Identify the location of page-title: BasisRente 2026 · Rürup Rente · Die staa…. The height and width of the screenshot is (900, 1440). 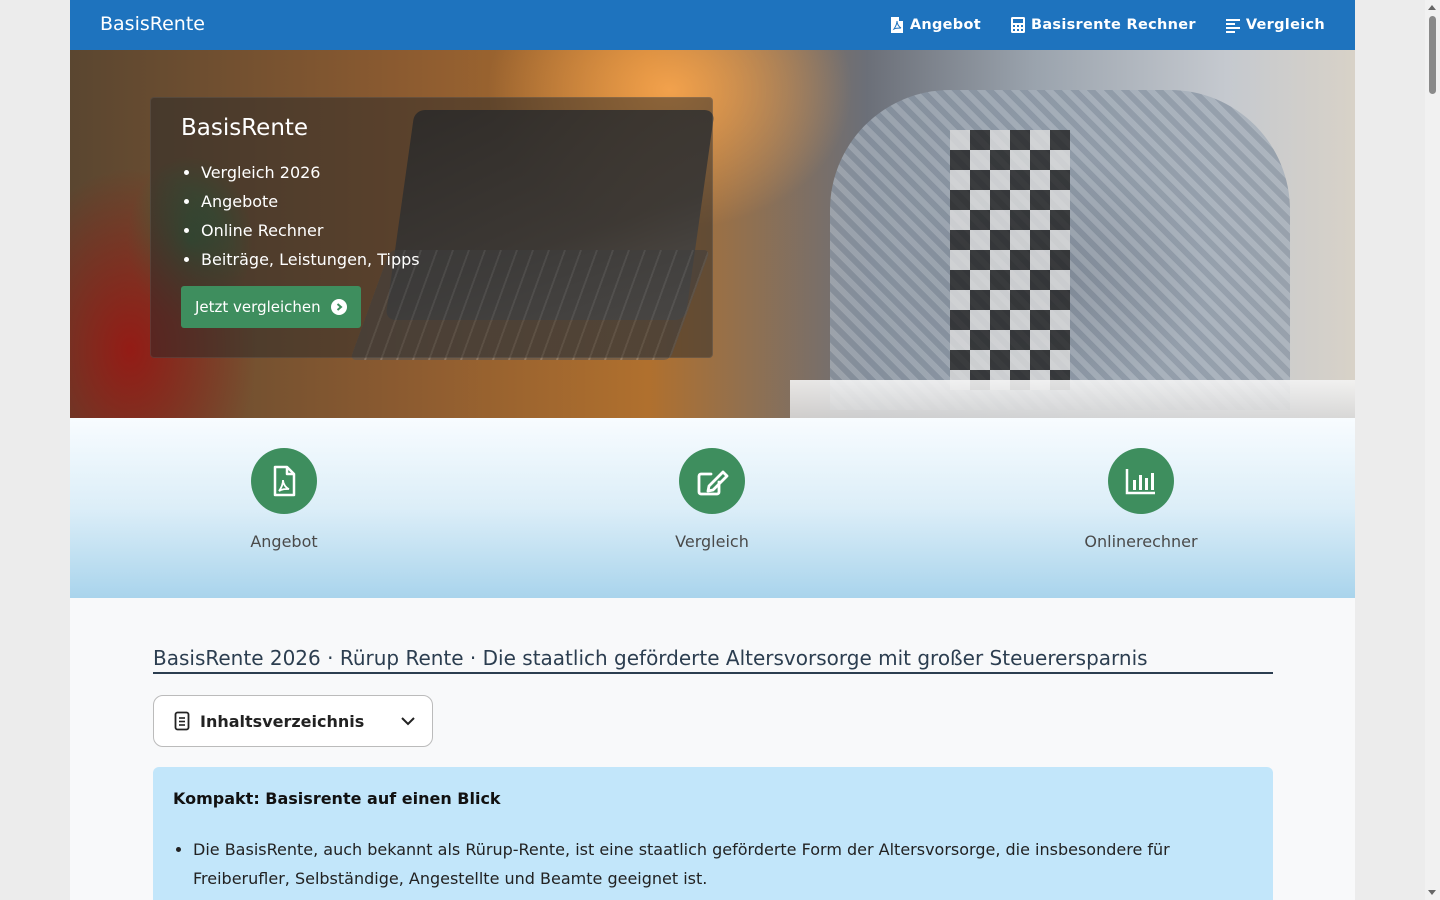
(713, 660).